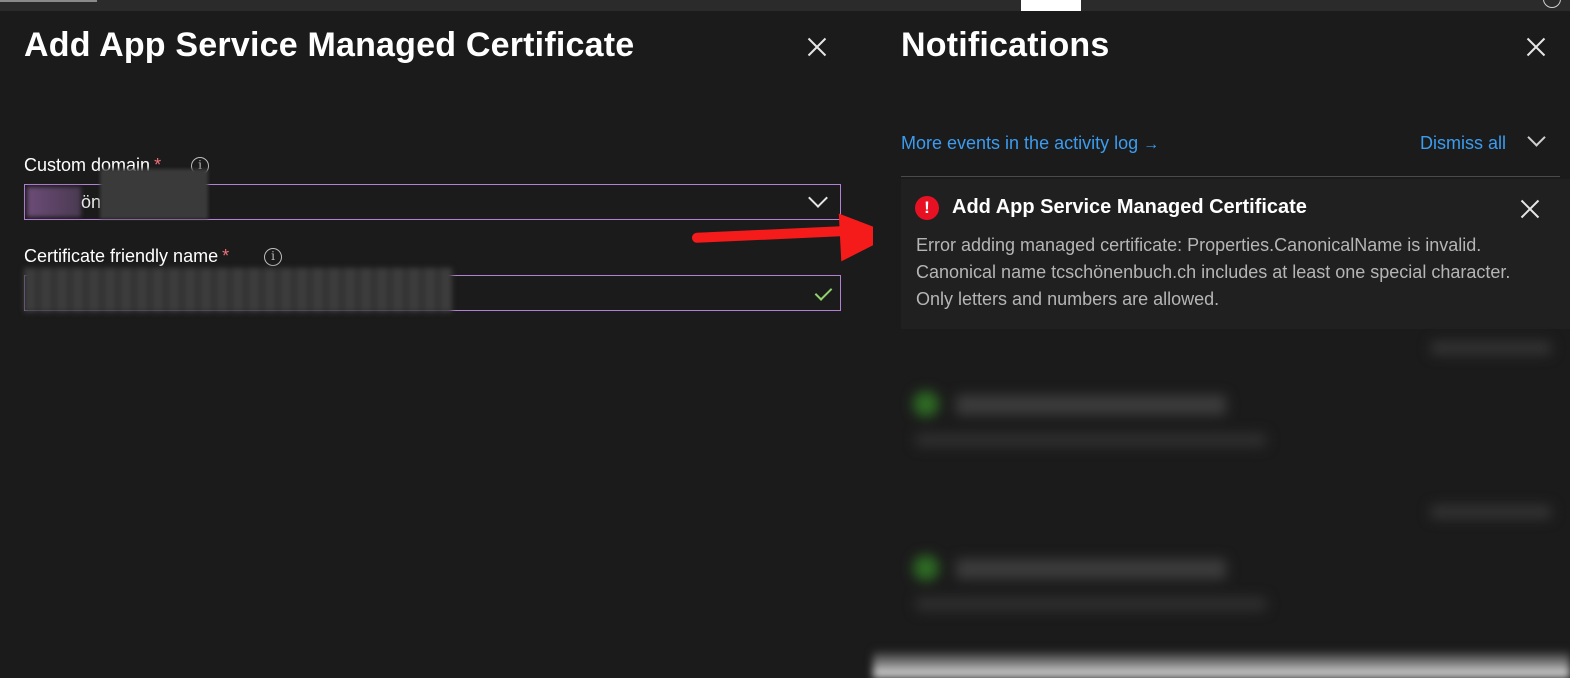 This screenshot has width=1570, height=678. I want to click on divider, so click(1230, 176).